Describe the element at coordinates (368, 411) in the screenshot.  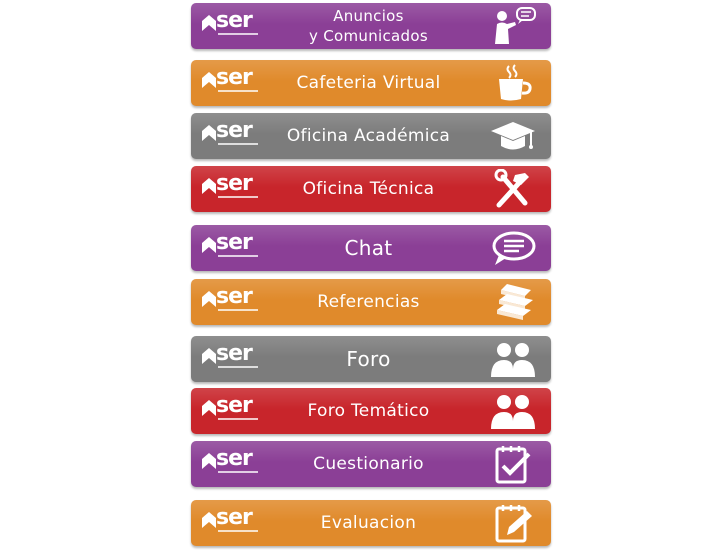
I see `menu-button-label: Foro Temático` at that location.